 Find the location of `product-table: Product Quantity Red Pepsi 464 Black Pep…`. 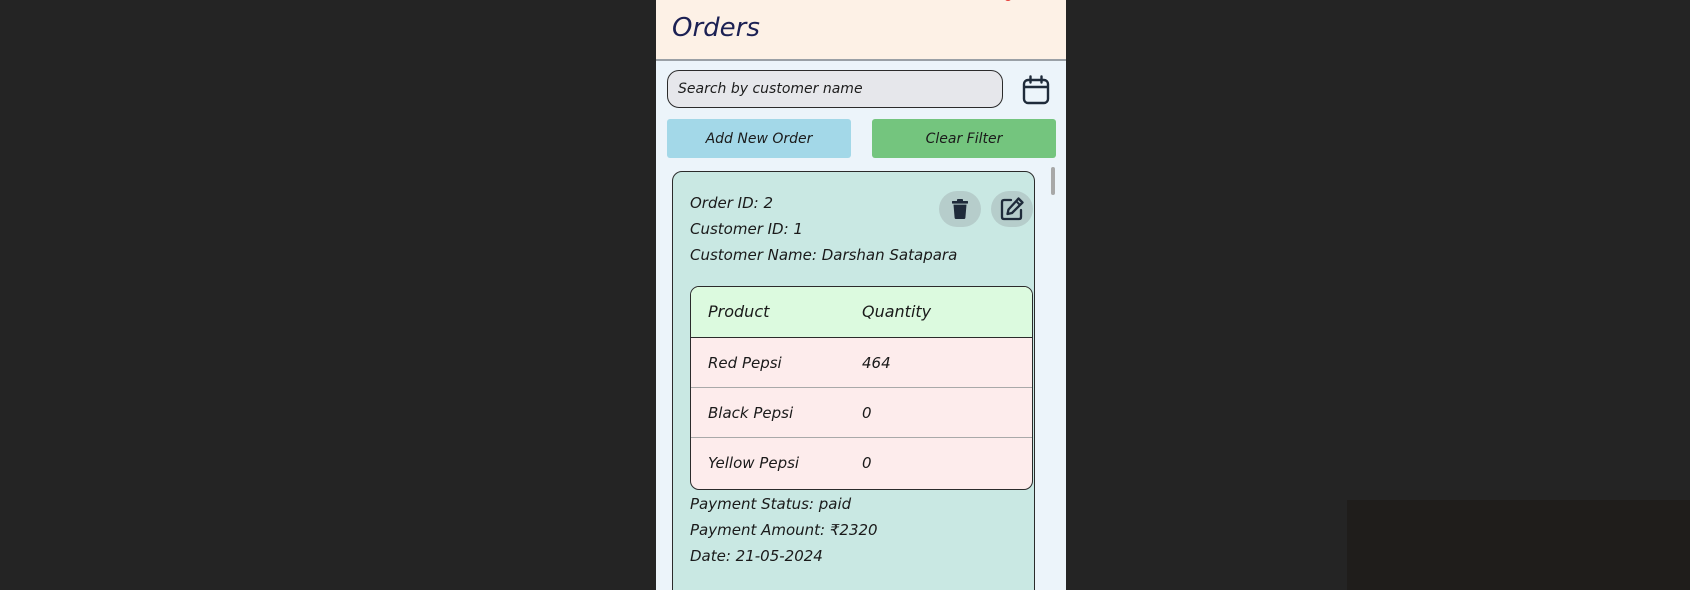

product-table: Product Quantity Red Pepsi 464 Black Pep… is located at coordinates (861, 388).